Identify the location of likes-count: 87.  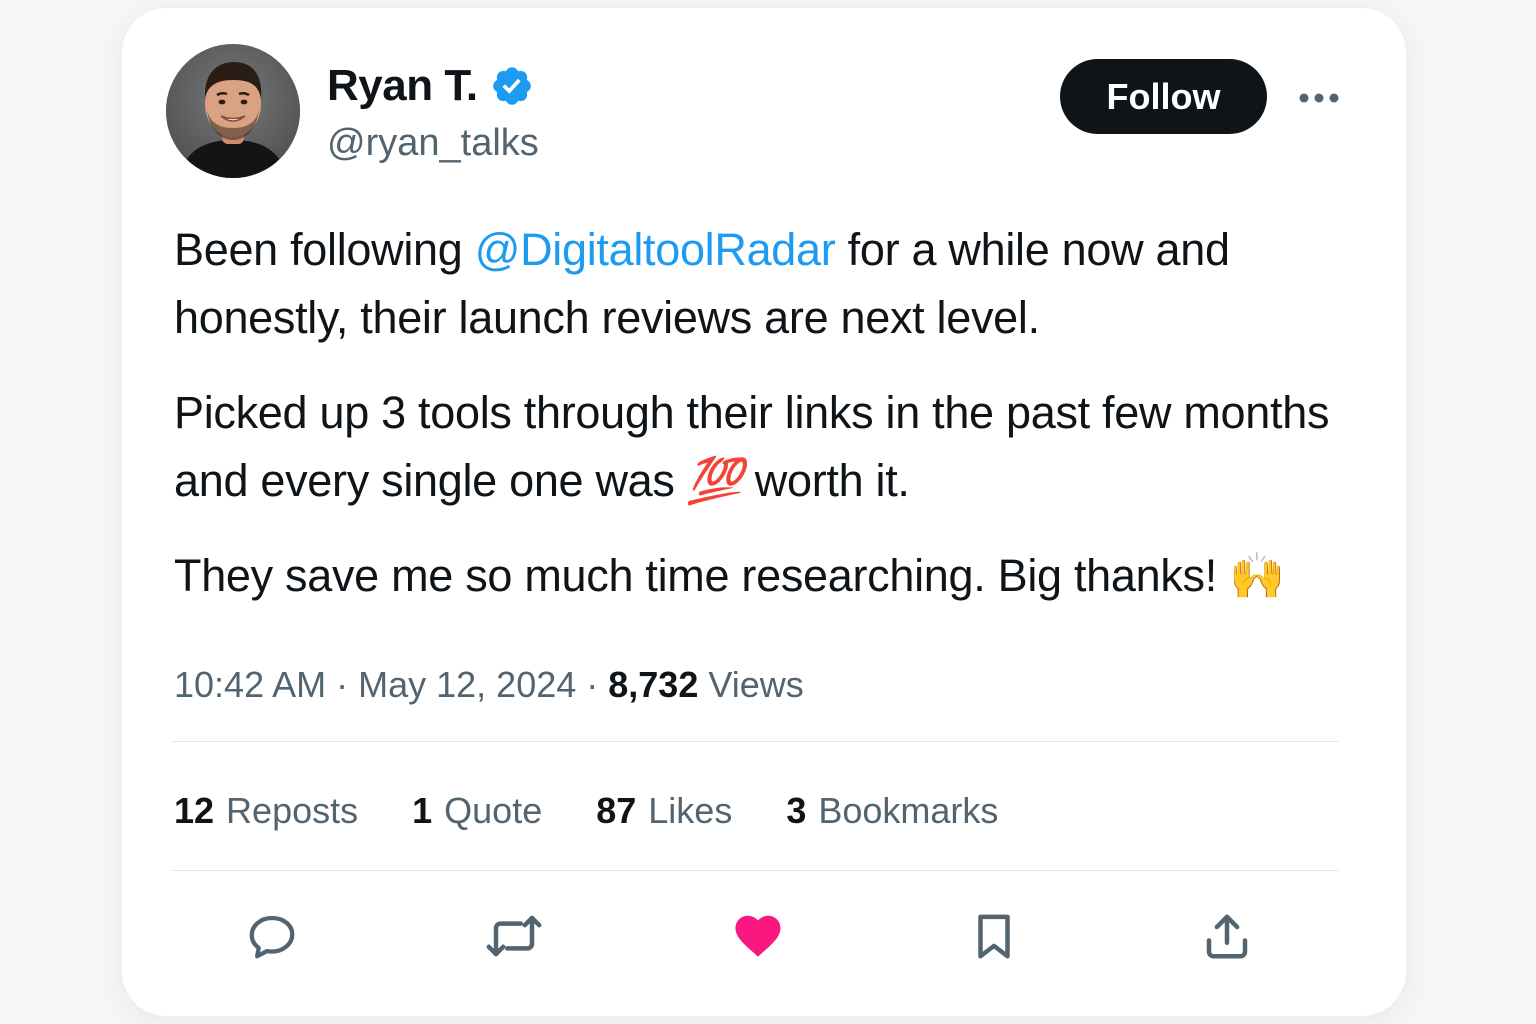
(616, 810).